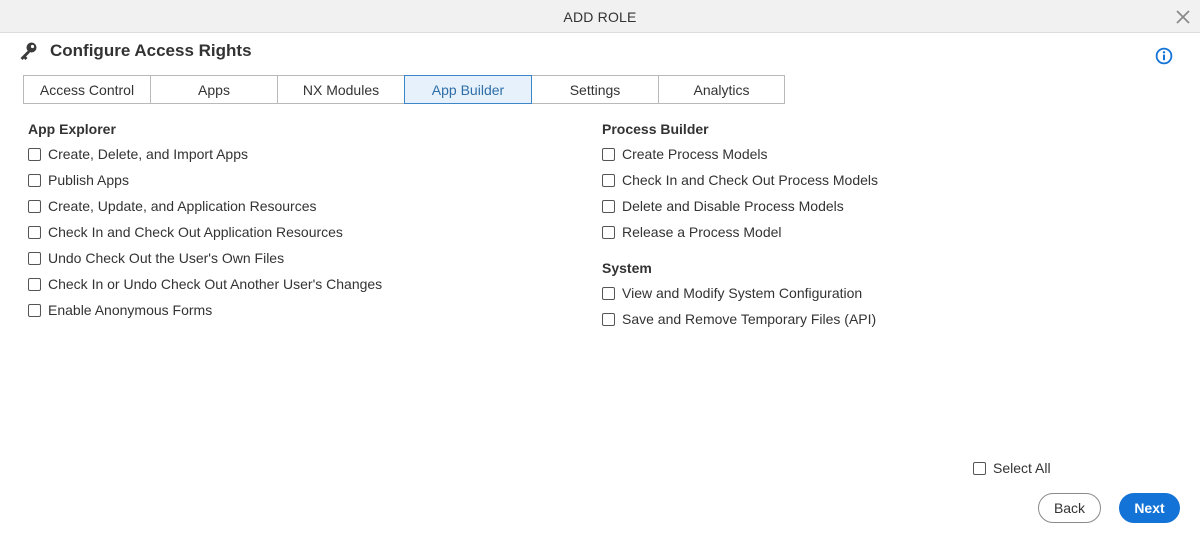  What do you see at coordinates (655, 129) in the screenshot?
I see `section-title: Process Builder` at bounding box center [655, 129].